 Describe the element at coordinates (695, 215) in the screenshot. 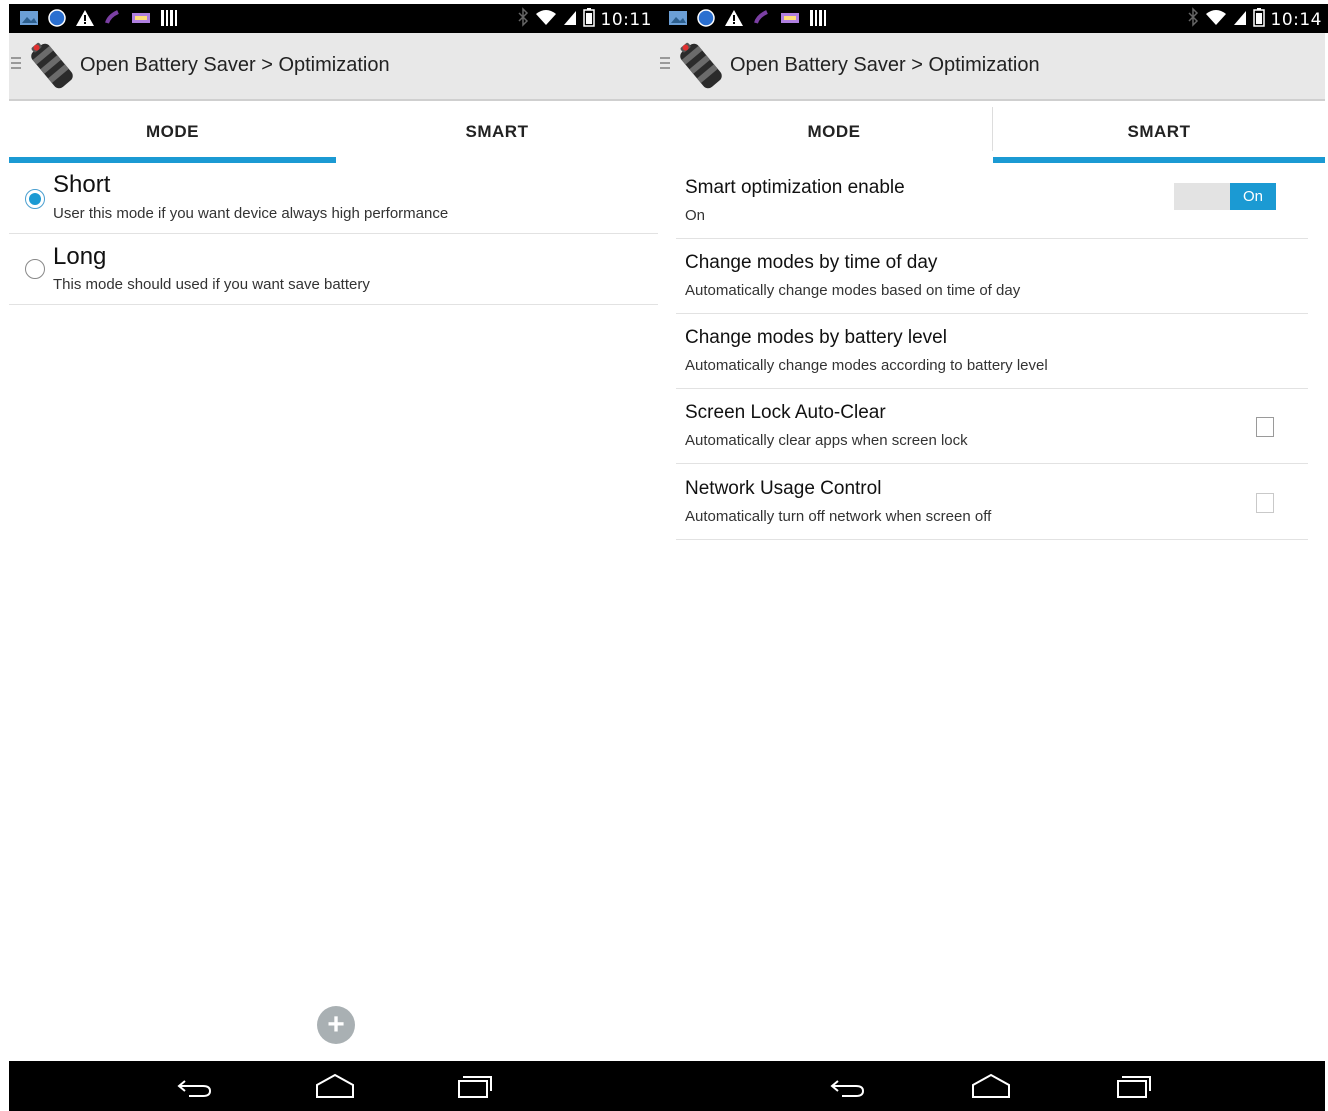

I see `pref-subtitle: On` at that location.